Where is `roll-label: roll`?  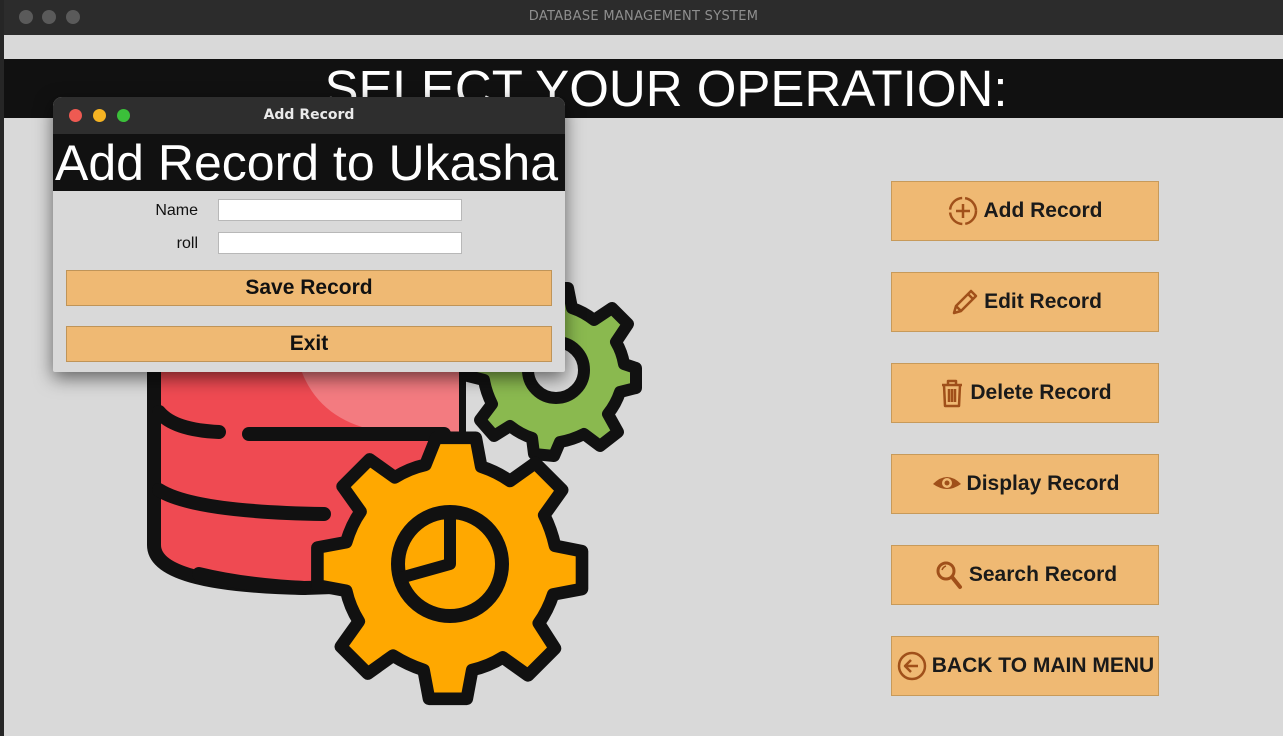 roll-label: roll is located at coordinates (187, 243).